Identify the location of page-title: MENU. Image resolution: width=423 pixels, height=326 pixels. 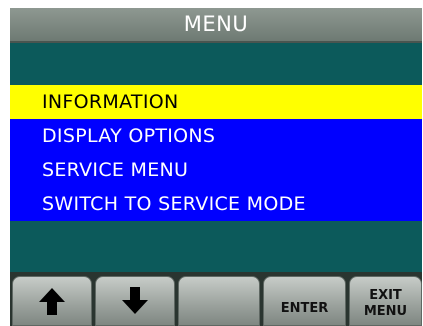
(216, 25).